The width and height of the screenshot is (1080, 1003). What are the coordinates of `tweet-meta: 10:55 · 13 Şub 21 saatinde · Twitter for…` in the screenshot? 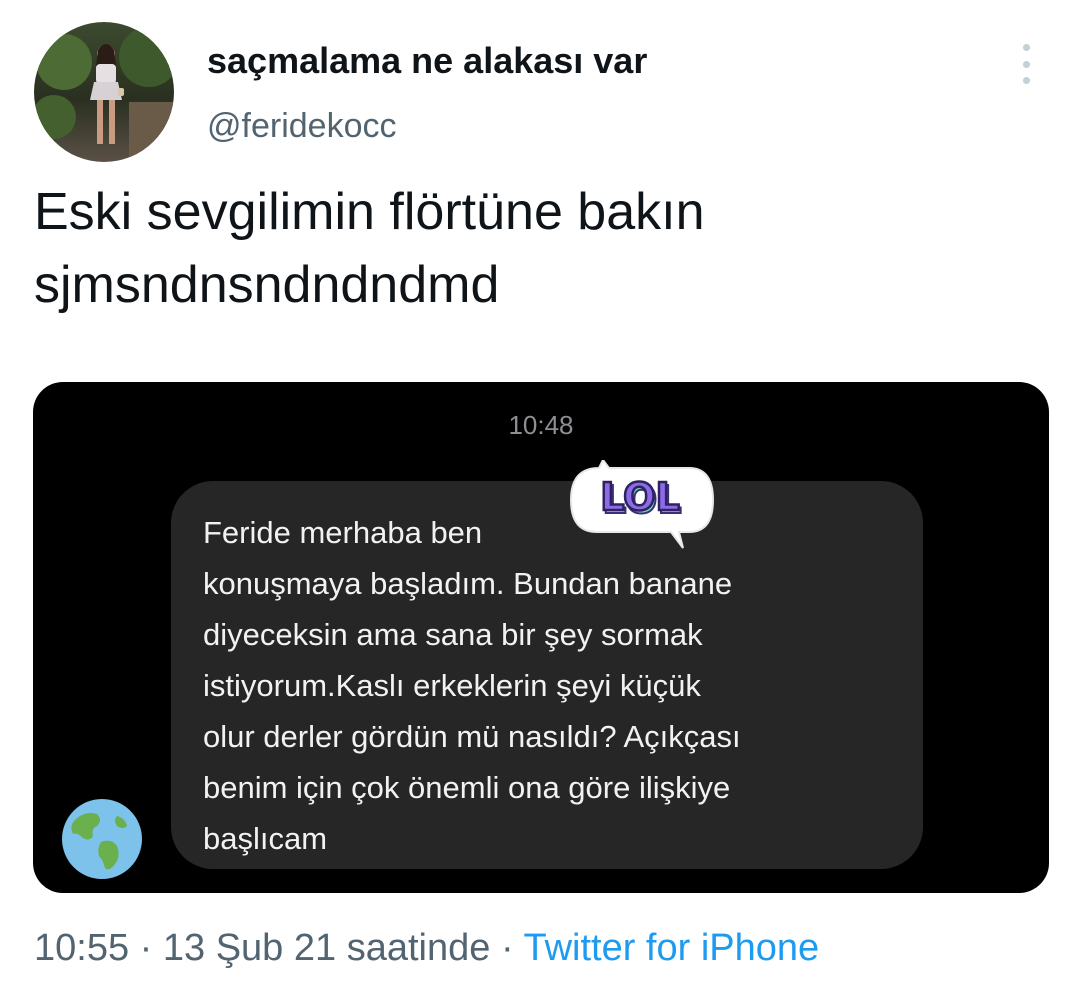 It's located at (426, 948).